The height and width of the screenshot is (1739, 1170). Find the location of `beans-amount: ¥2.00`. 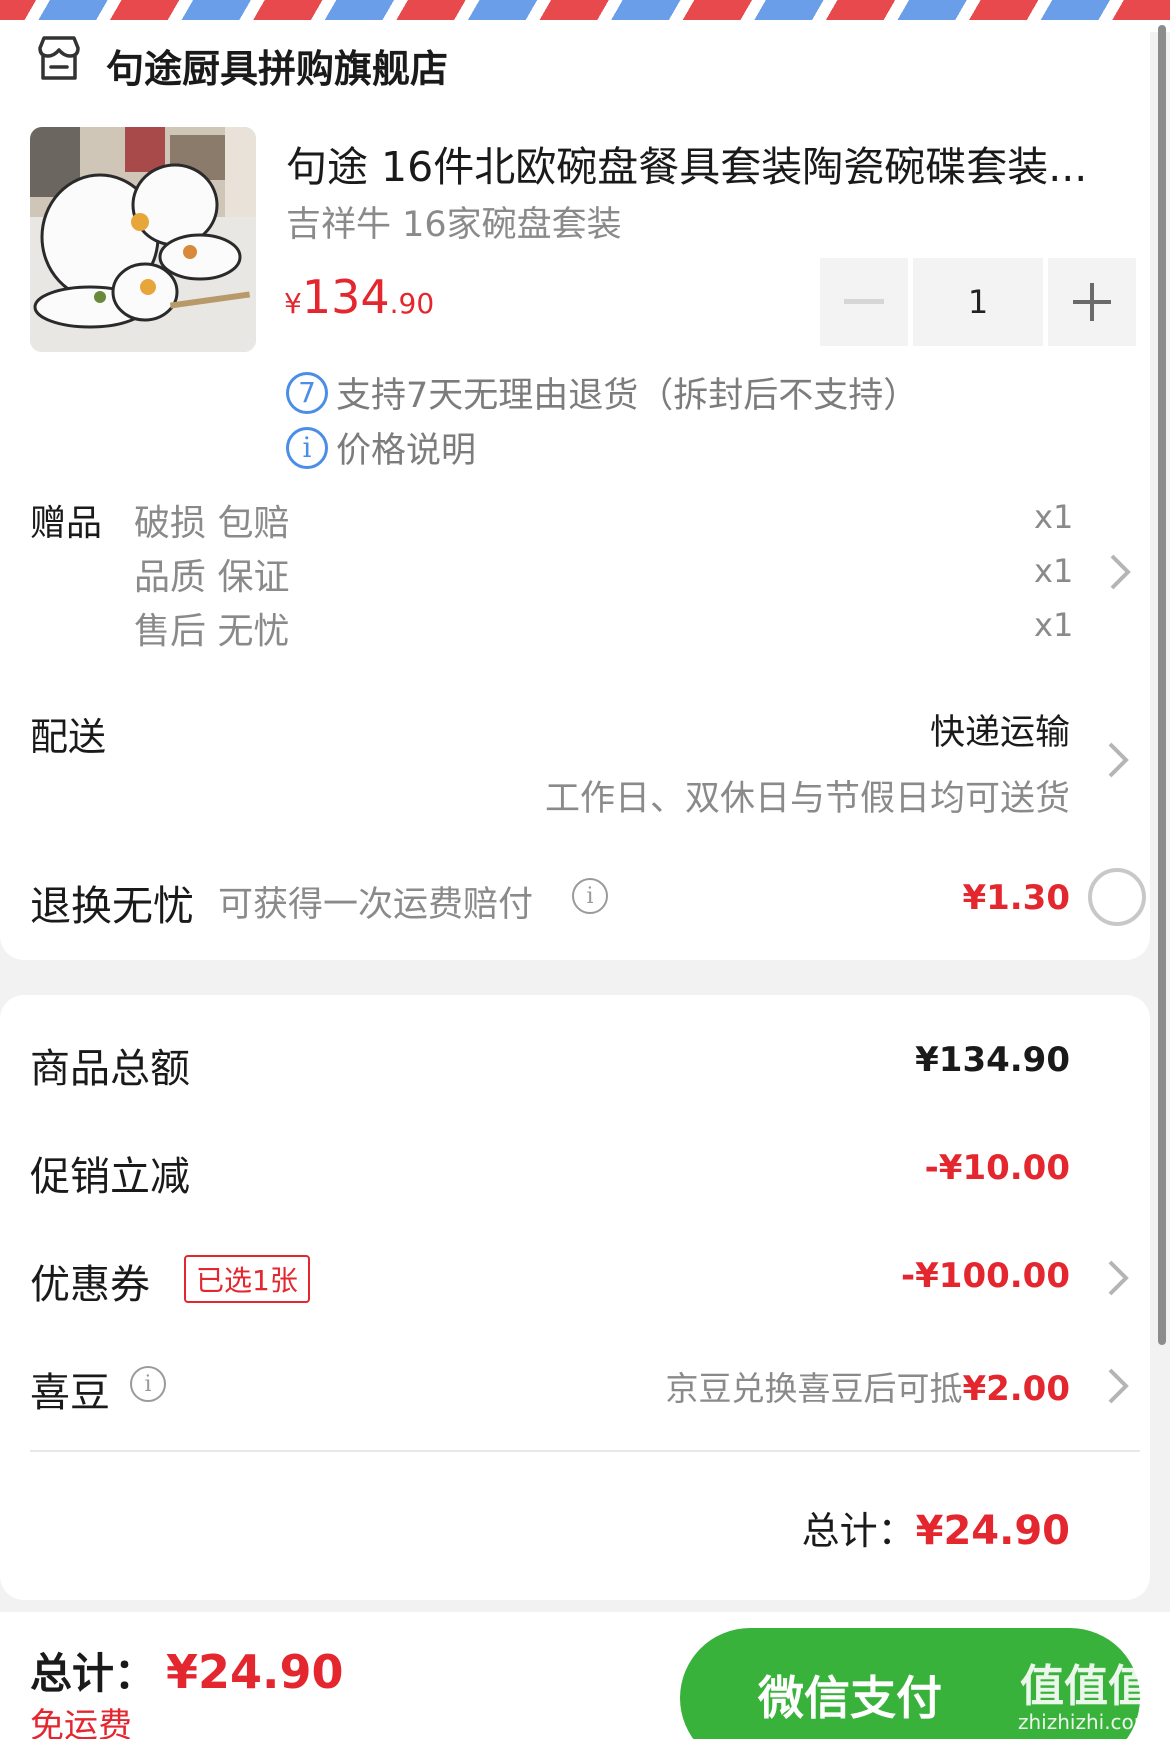

beans-amount: ¥2.00 is located at coordinates (1016, 1389).